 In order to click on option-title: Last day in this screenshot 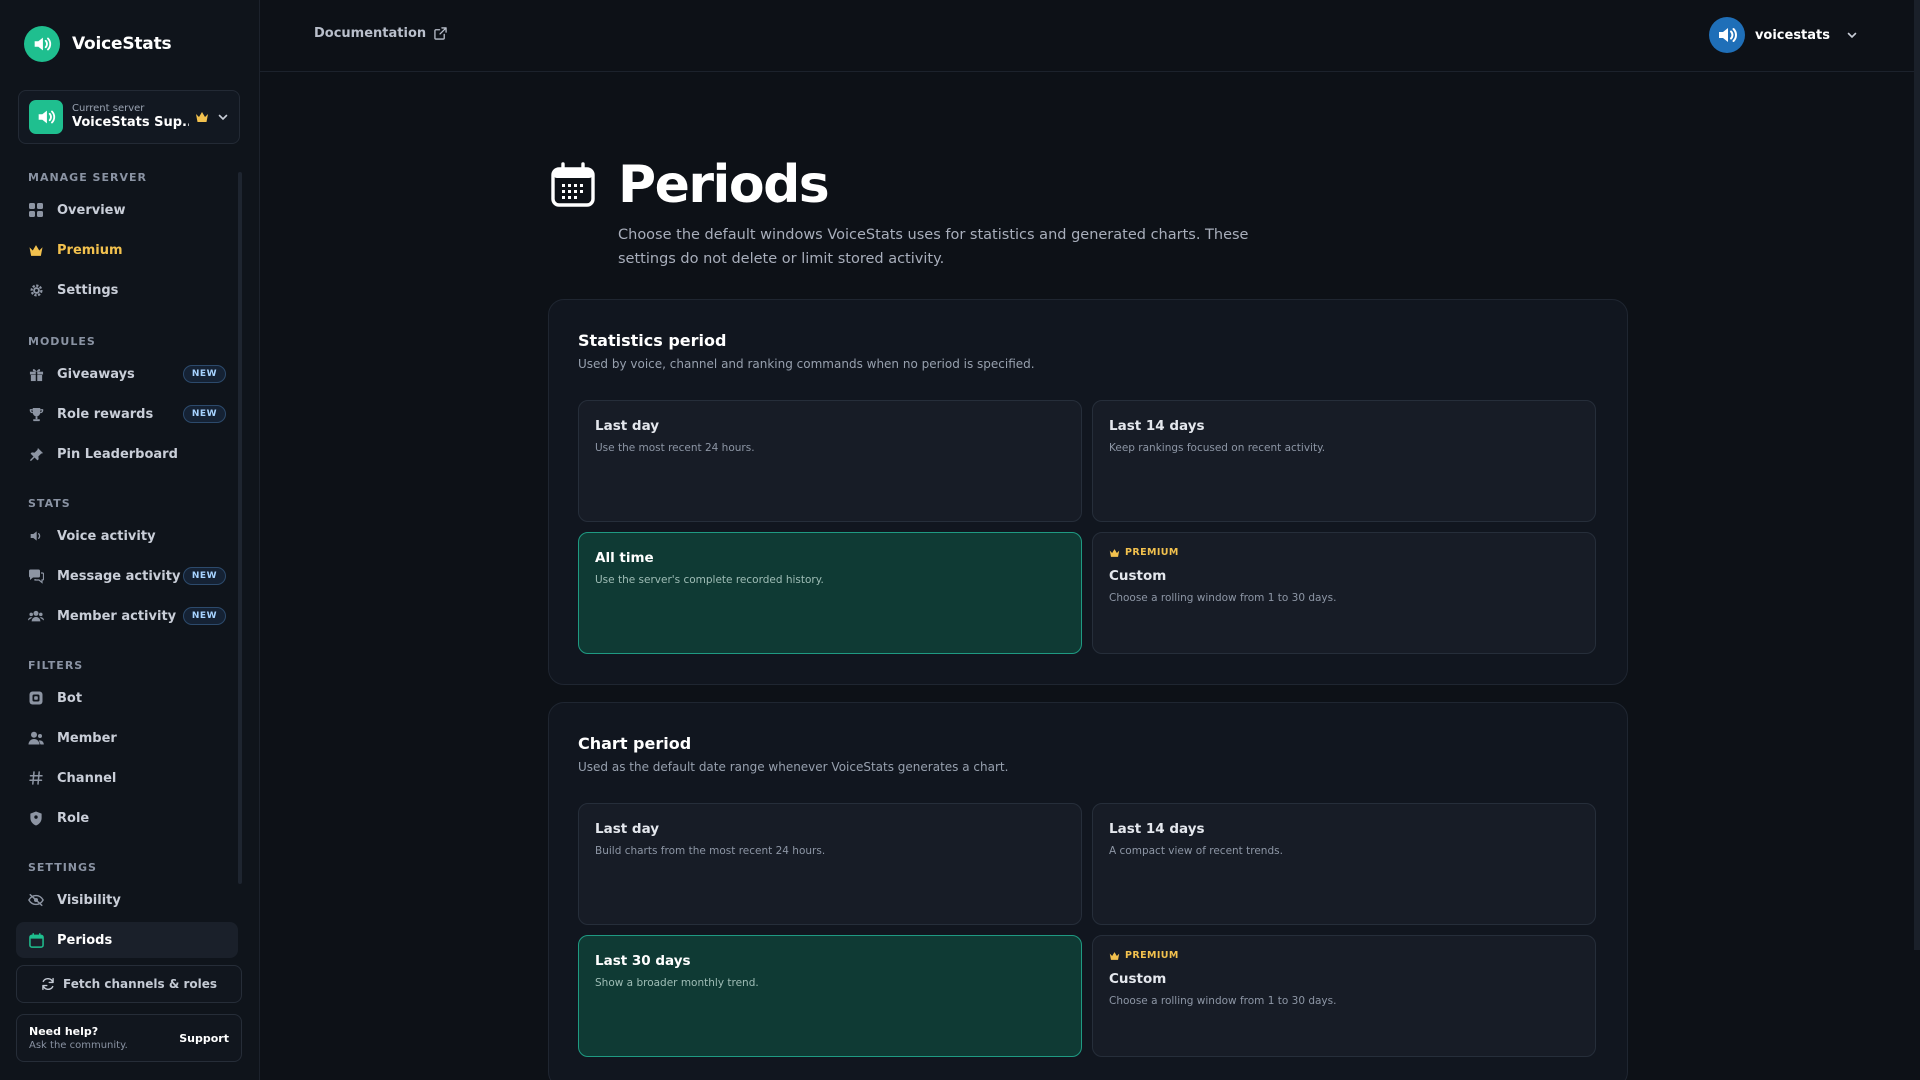, I will do `click(627, 829)`.